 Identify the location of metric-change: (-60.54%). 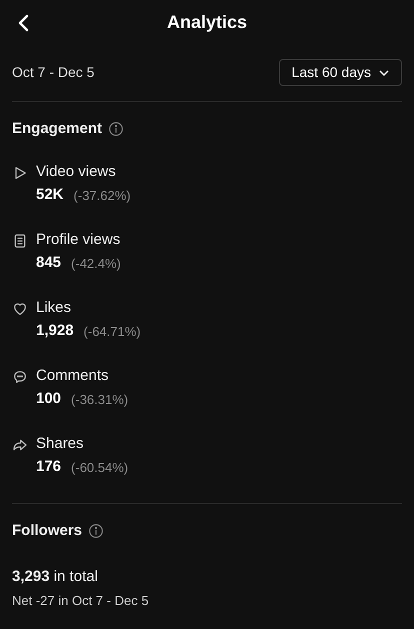
(99, 467).